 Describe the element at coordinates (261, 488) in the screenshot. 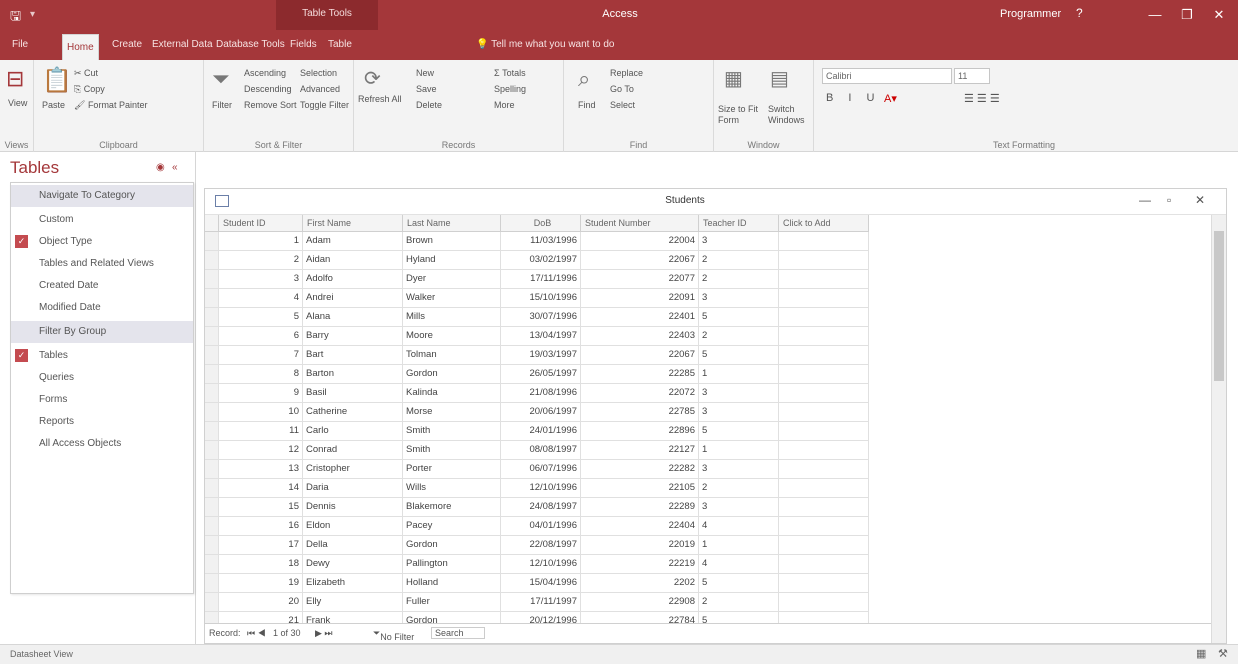

I see `cell-student-id: 14` at that location.